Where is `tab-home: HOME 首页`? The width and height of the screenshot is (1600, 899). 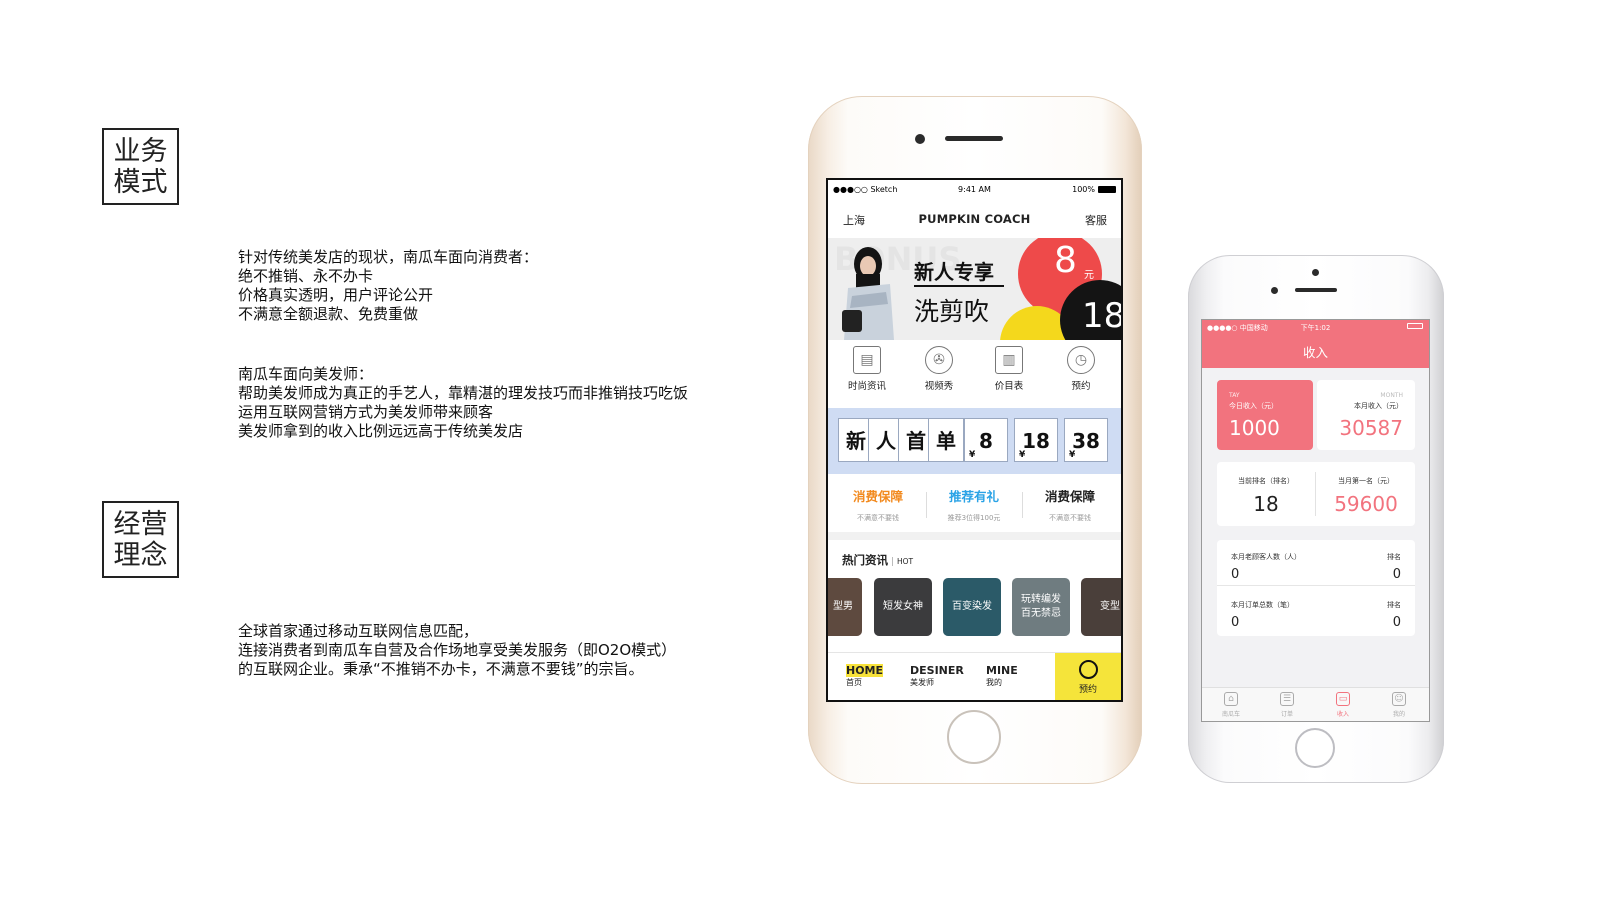
tab-home: HOME 首页 is located at coordinates (865, 676).